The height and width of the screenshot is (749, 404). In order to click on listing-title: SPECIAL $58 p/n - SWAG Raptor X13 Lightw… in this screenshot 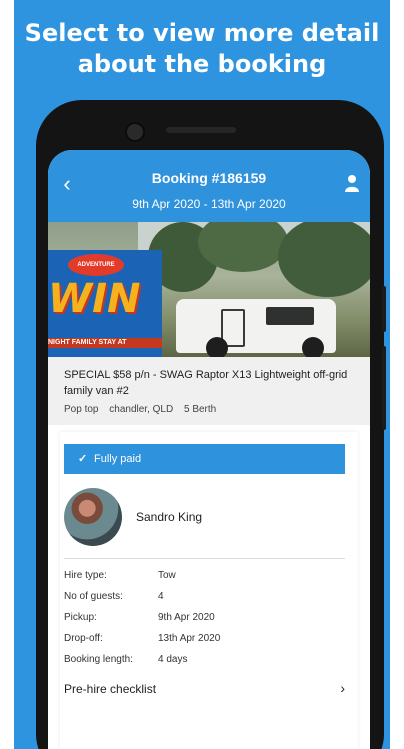, I will do `click(206, 383)`.